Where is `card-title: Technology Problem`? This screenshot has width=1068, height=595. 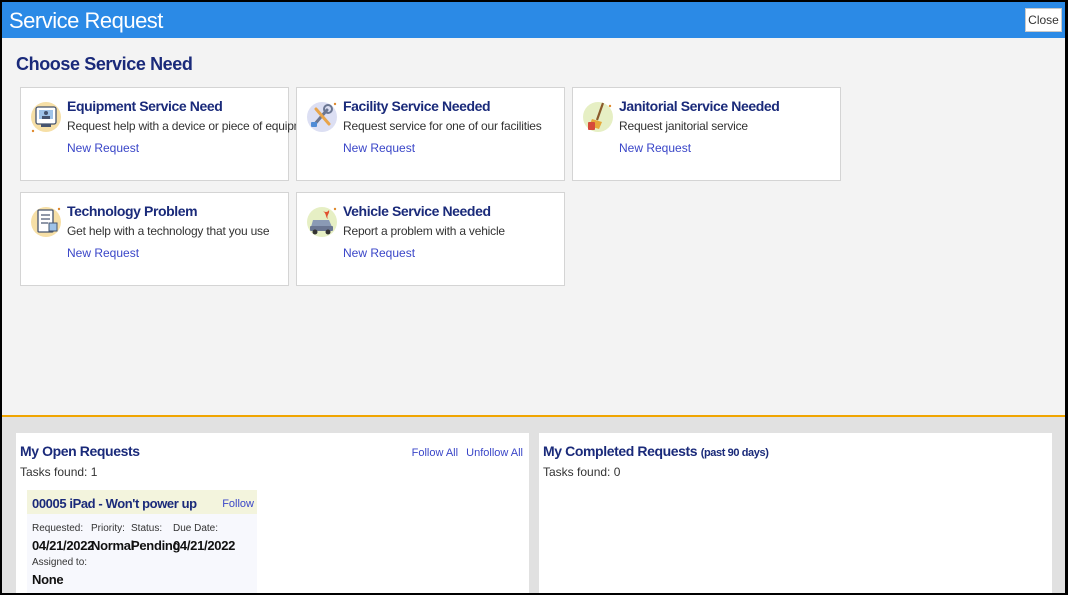
card-title: Technology Problem is located at coordinates (132, 211).